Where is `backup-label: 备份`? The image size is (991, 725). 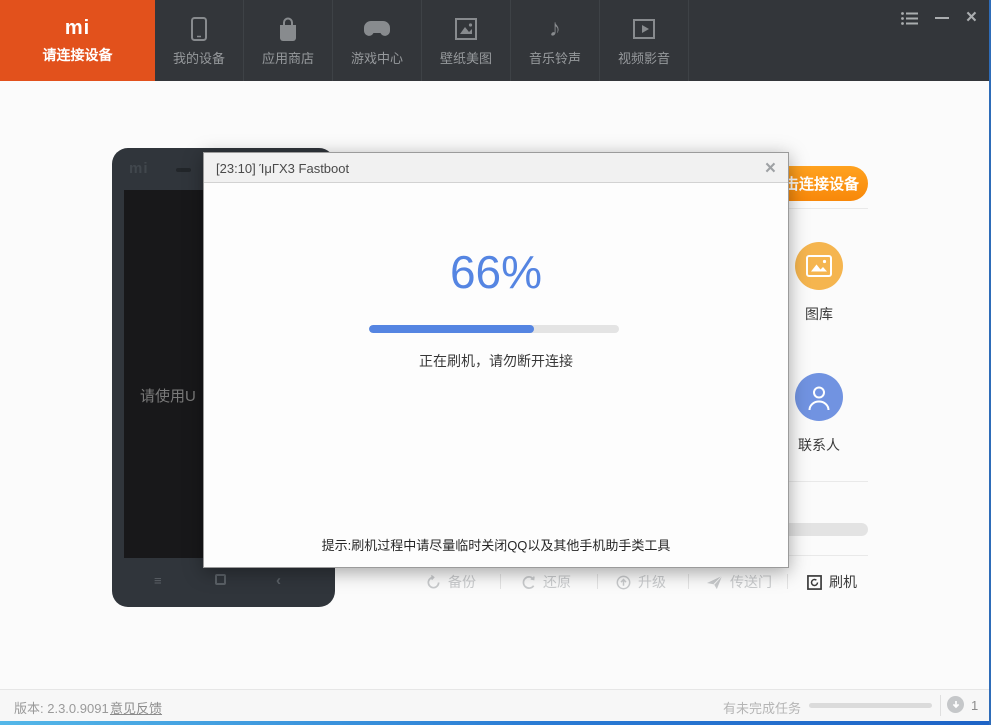
backup-label: 备份 is located at coordinates (462, 582).